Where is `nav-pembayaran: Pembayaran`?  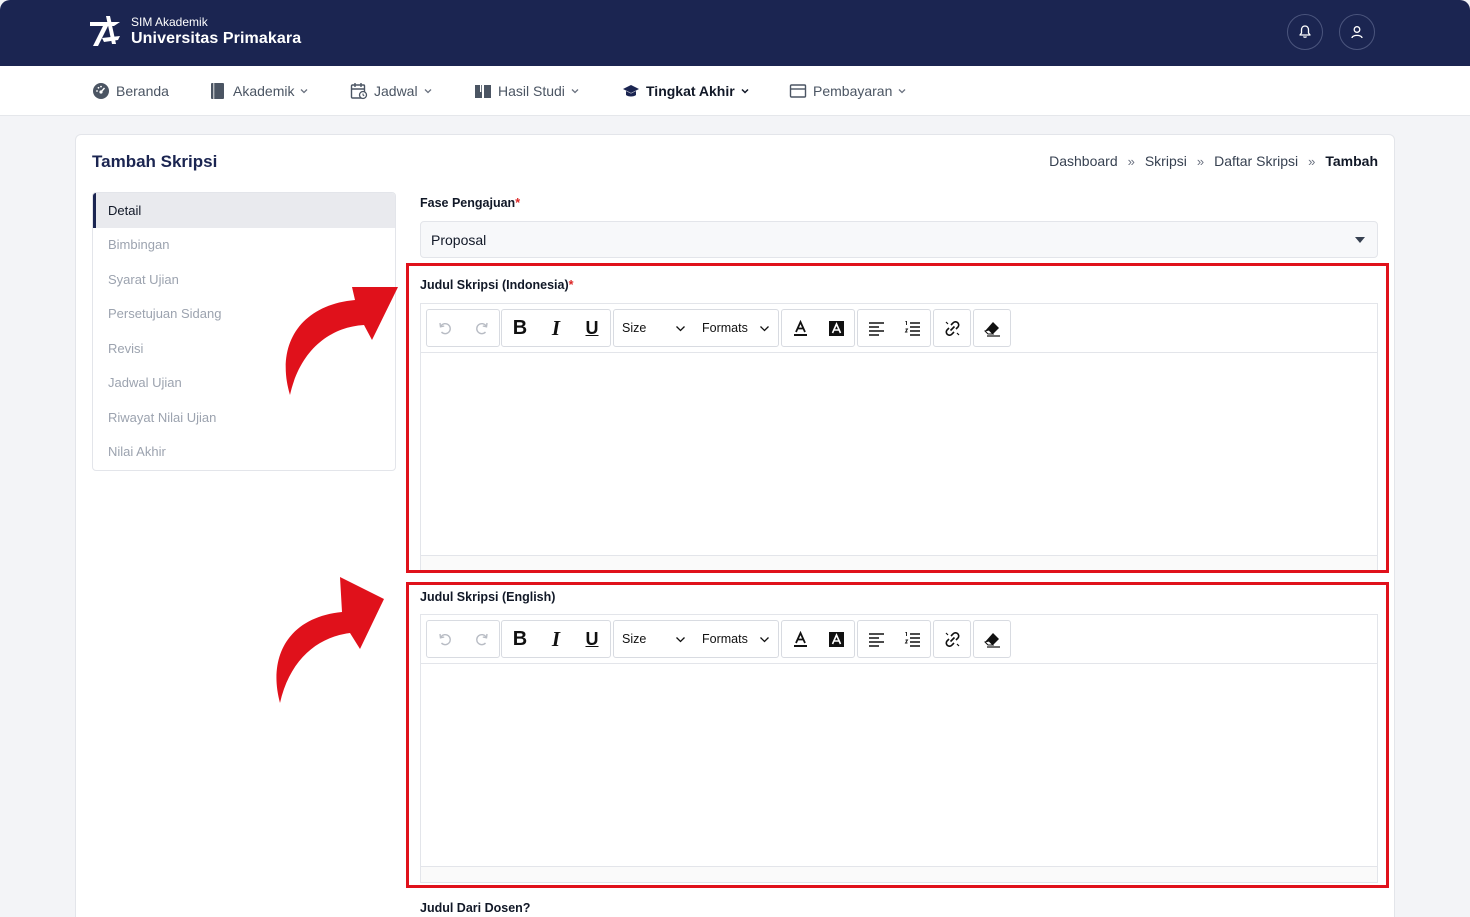 nav-pembayaran: Pembayaran is located at coordinates (848, 91).